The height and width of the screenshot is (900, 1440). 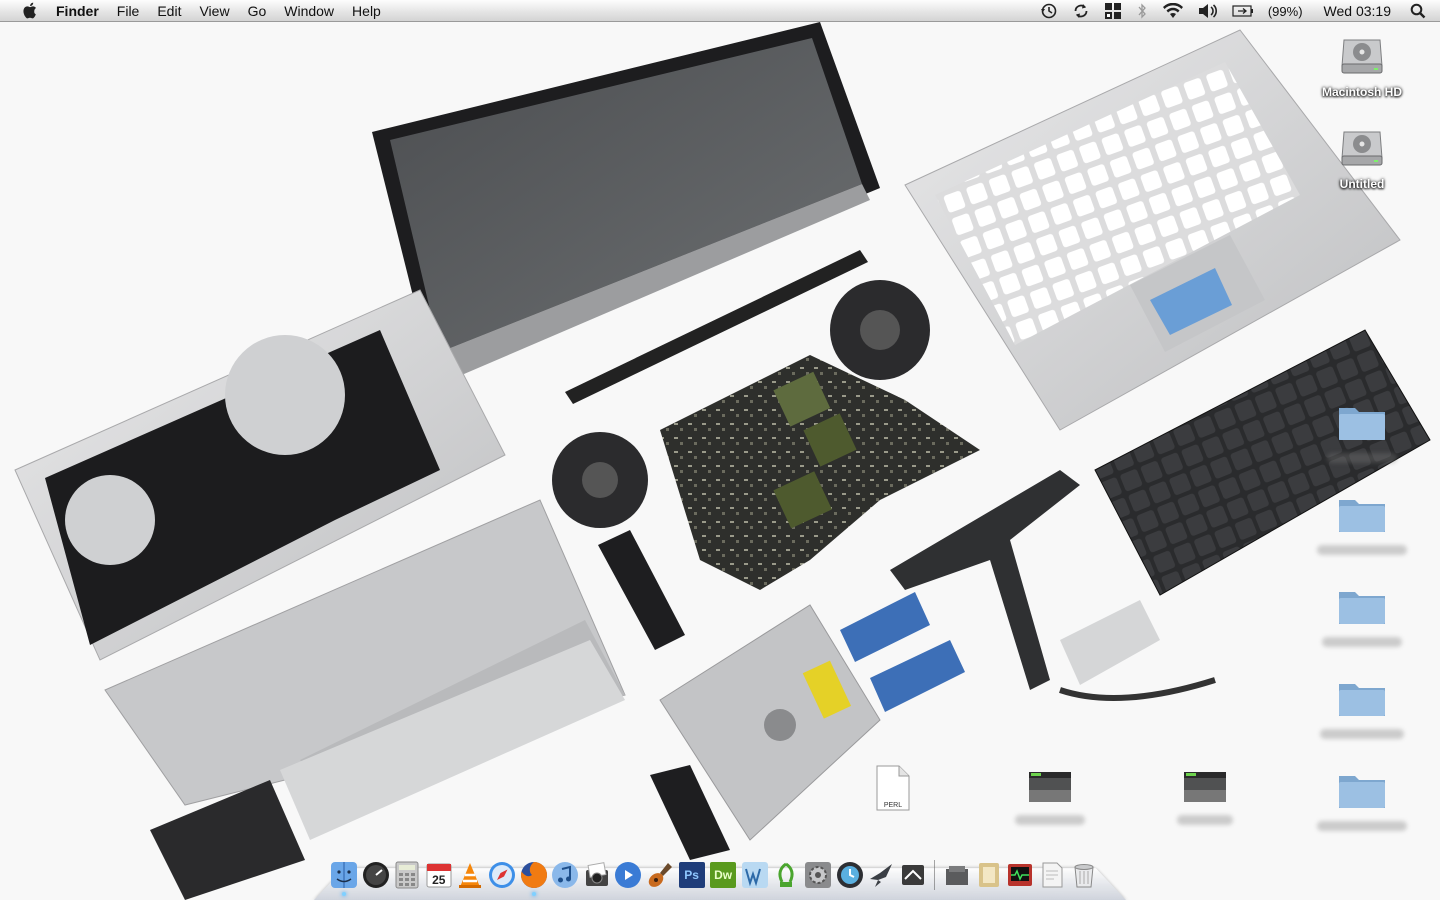 What do you see at coordinates (214, 11) in the screenshot?
I see `menu-view: View` at bounding box center [214, 11].